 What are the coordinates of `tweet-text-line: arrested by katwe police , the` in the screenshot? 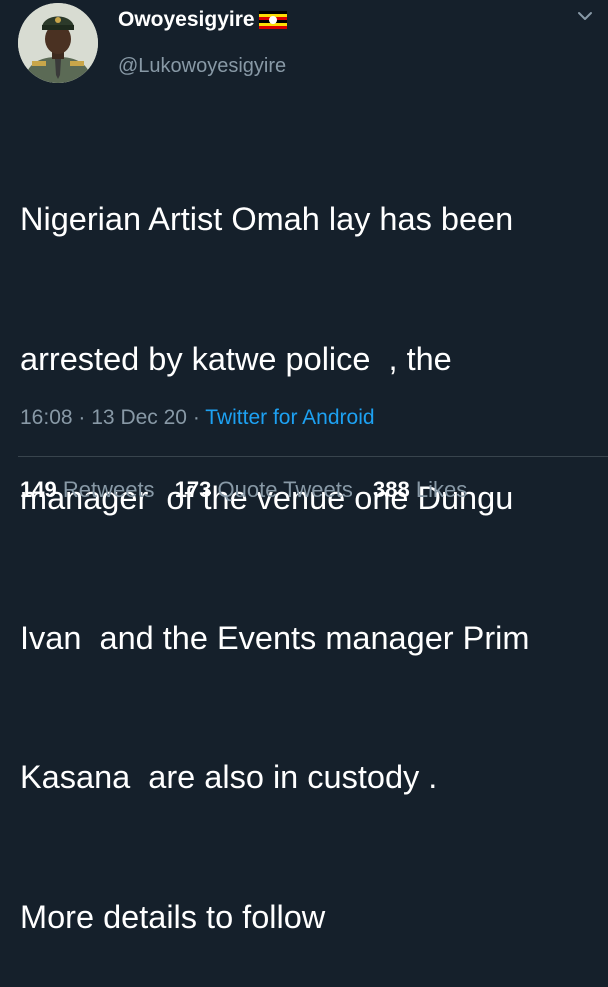 It's located at (236, 358).